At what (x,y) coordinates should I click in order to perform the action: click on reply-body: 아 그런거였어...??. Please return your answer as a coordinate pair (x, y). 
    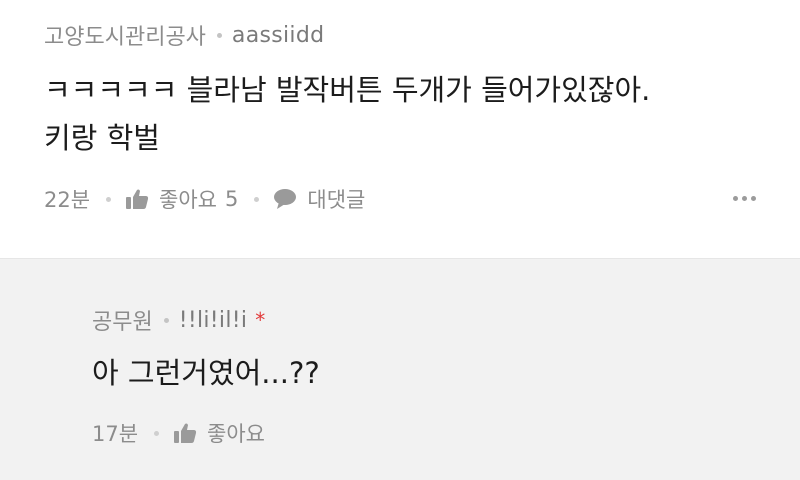
    Looking at the image, I should click on (206, 373).